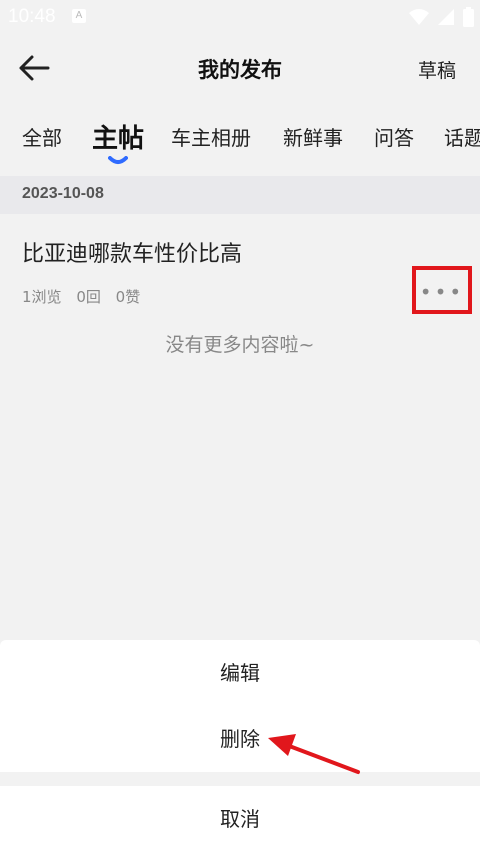 The height and width of the screenshot is (853, 480). Describe the element at coordinates (128, 297) in the screenshot. I see `like-count: 0赞` at that location.